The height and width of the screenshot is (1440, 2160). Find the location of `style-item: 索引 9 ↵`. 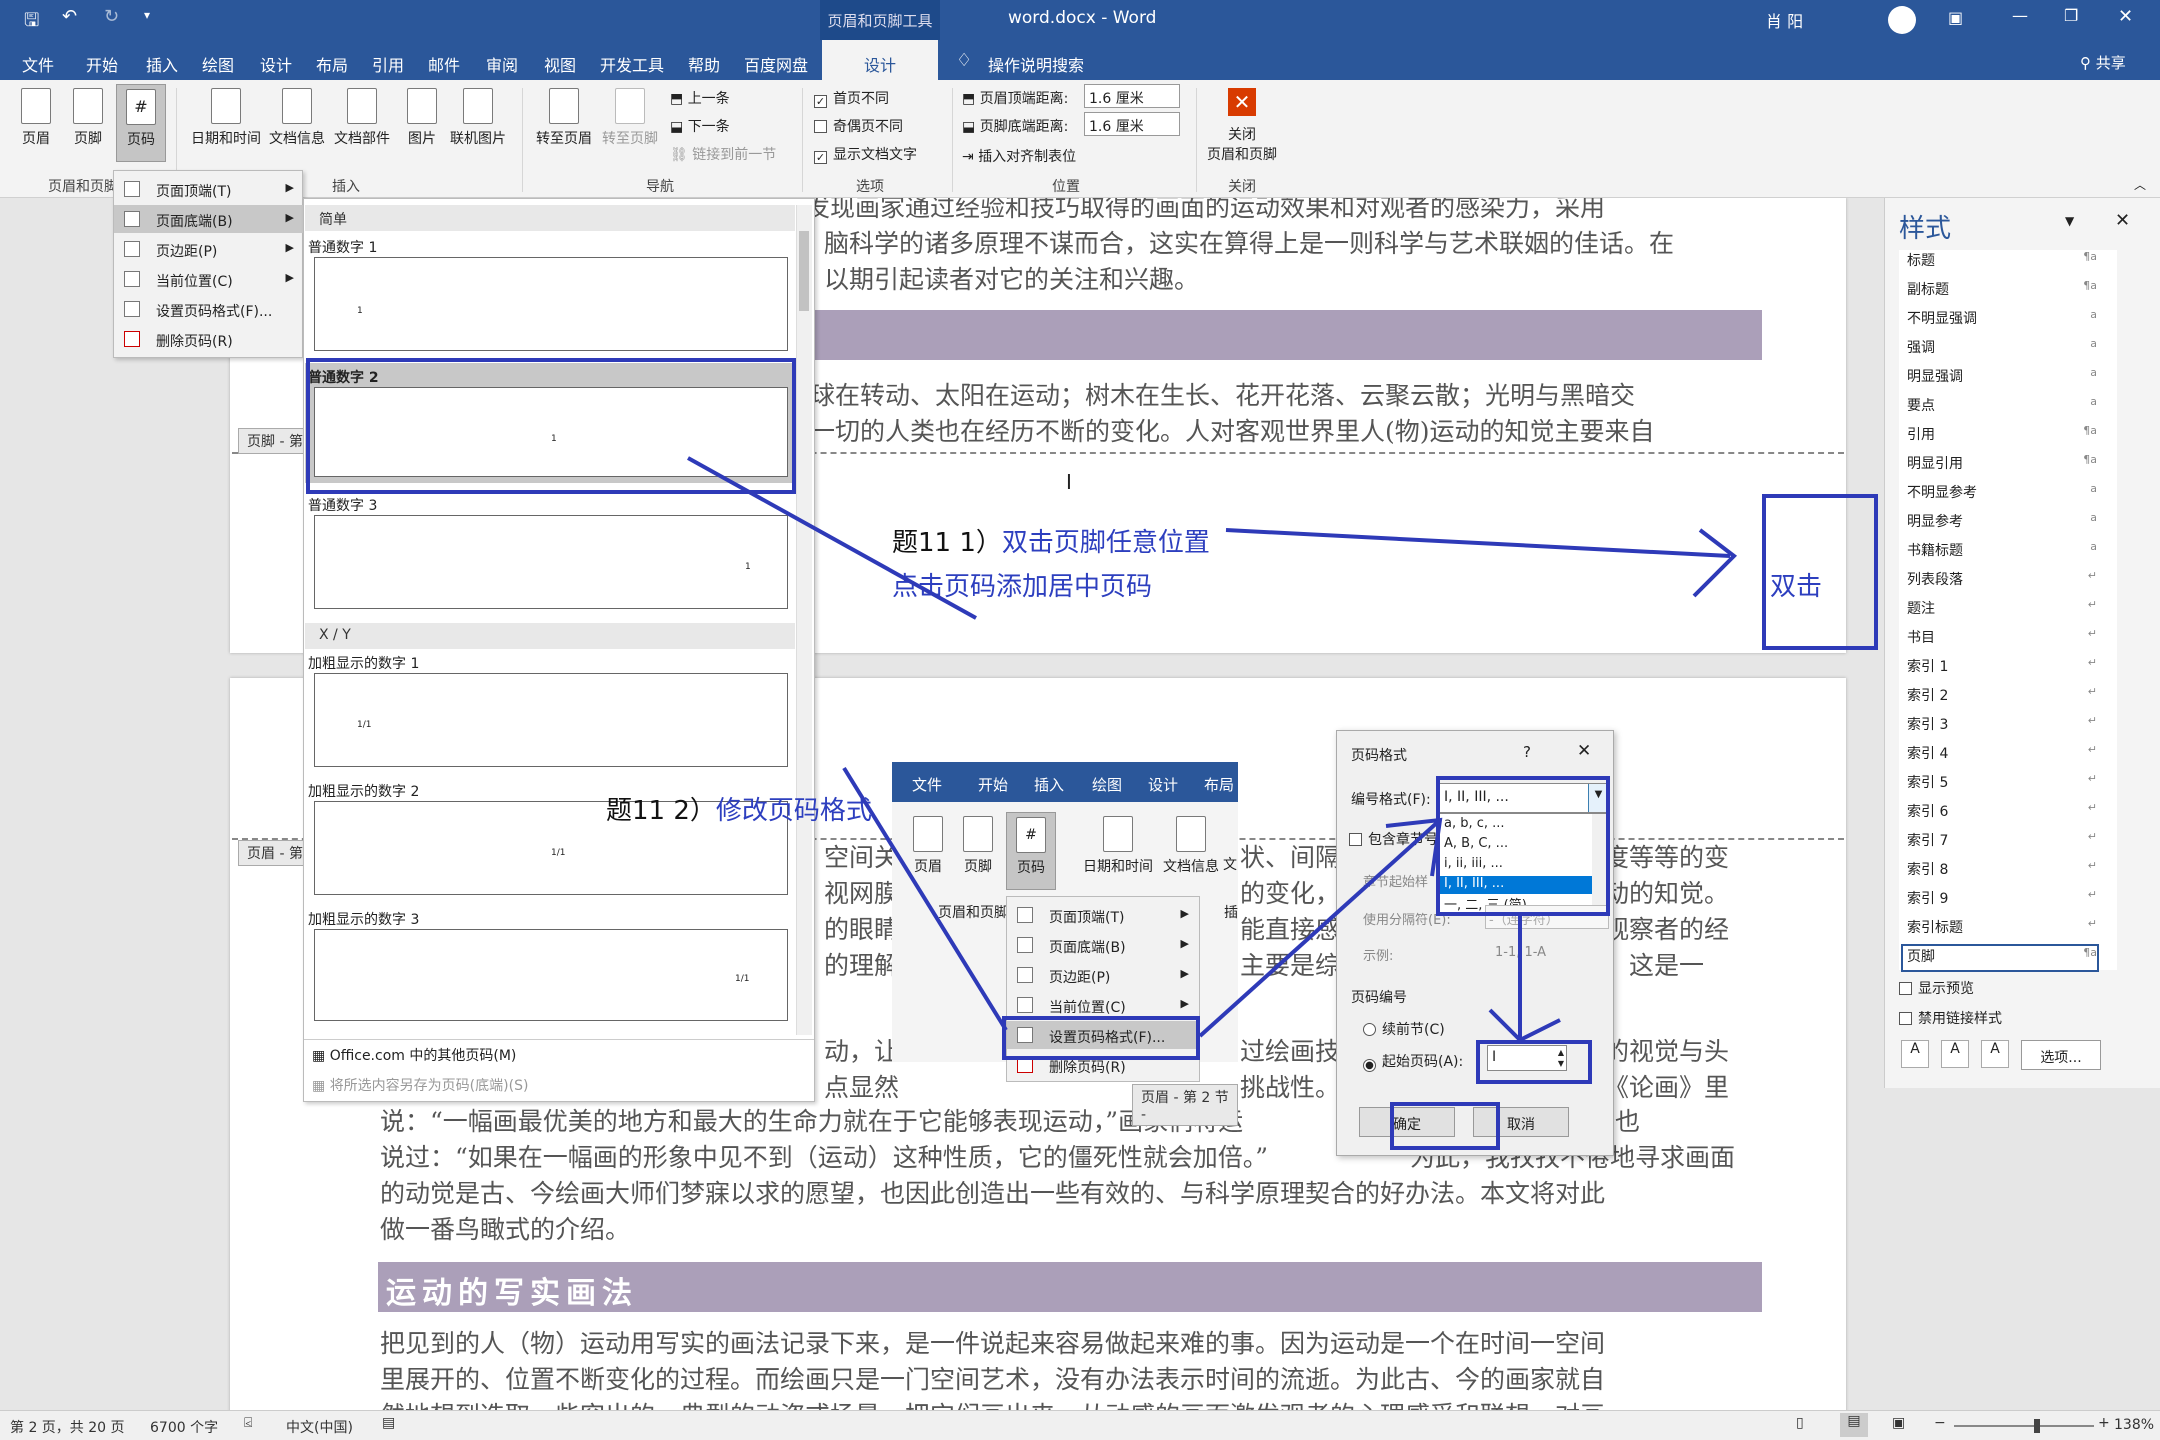

style-item: 索引 9 ↵ is located at coordinates (2002, 898).